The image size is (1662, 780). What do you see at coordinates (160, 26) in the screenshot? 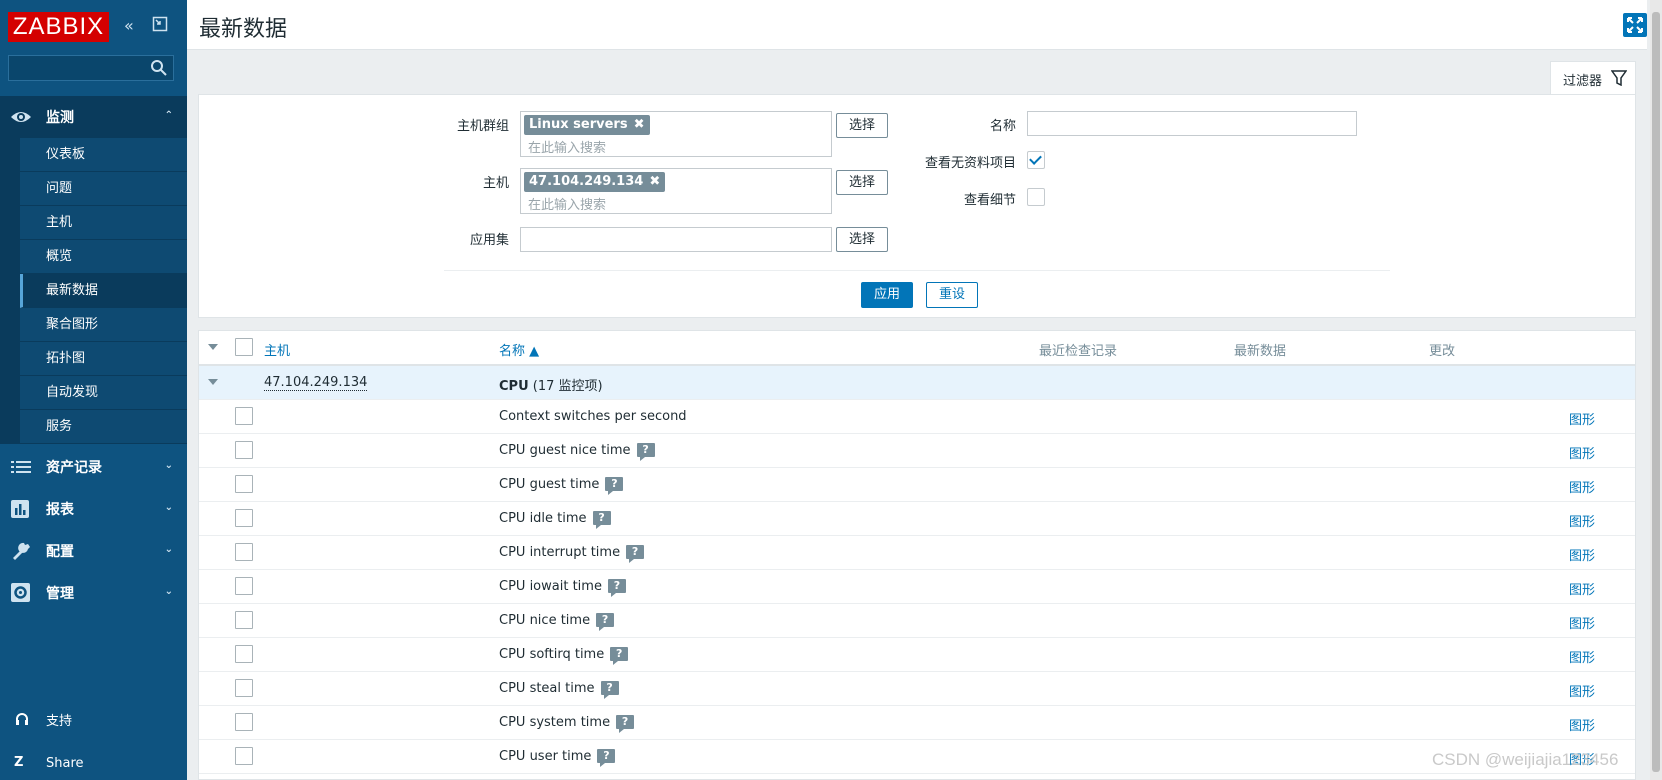
I see `compact-view-icon` at bounding box center [160, 26].